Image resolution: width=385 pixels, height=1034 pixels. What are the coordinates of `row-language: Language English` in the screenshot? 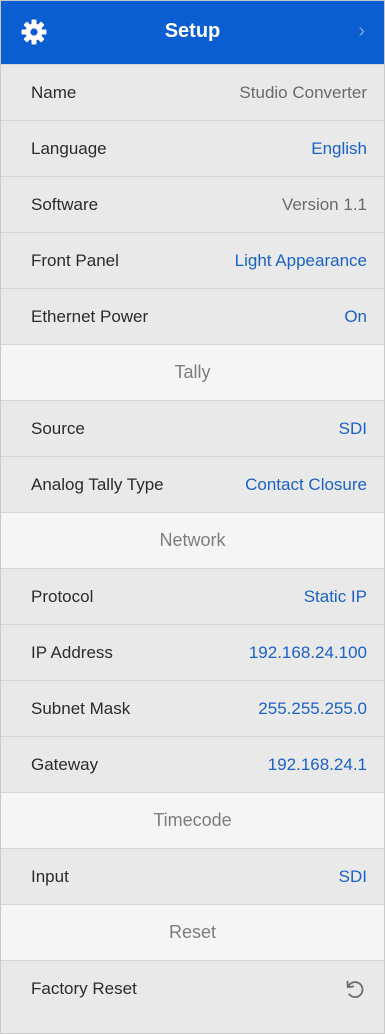 It's located at (192, 148).